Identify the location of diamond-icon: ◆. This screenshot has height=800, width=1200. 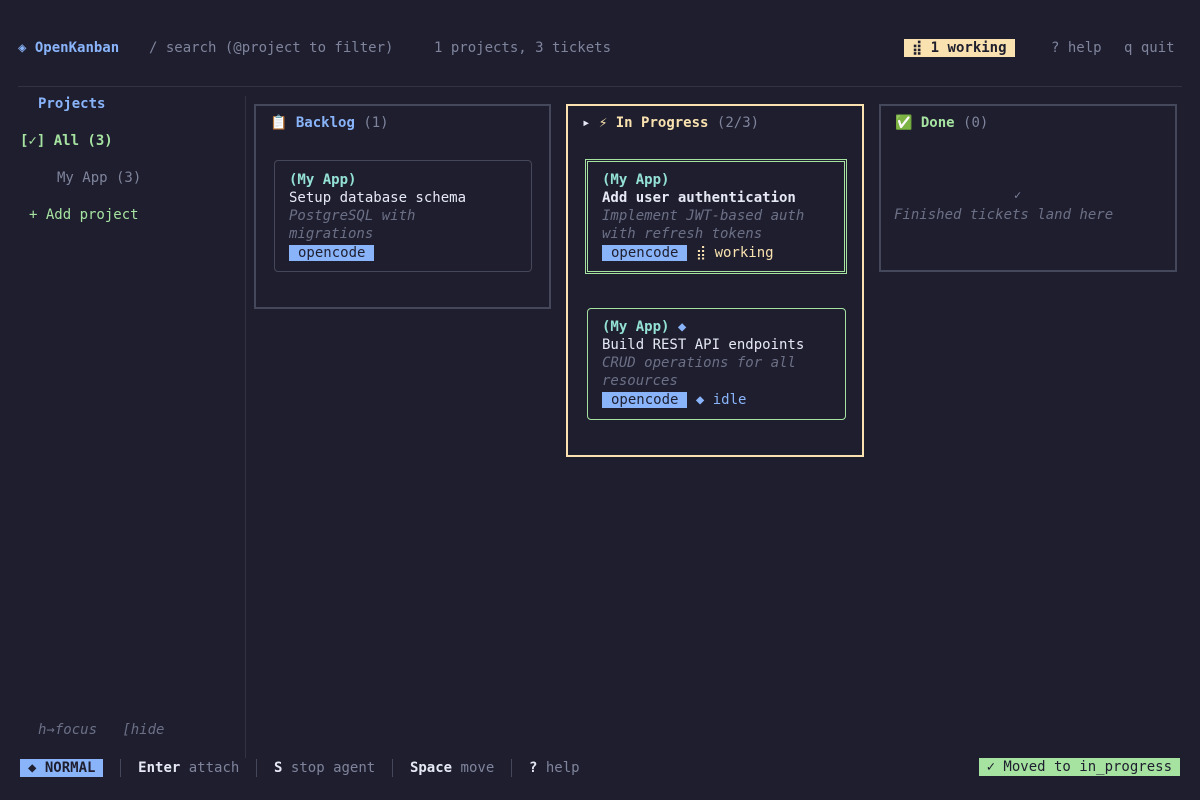
(682, 327).